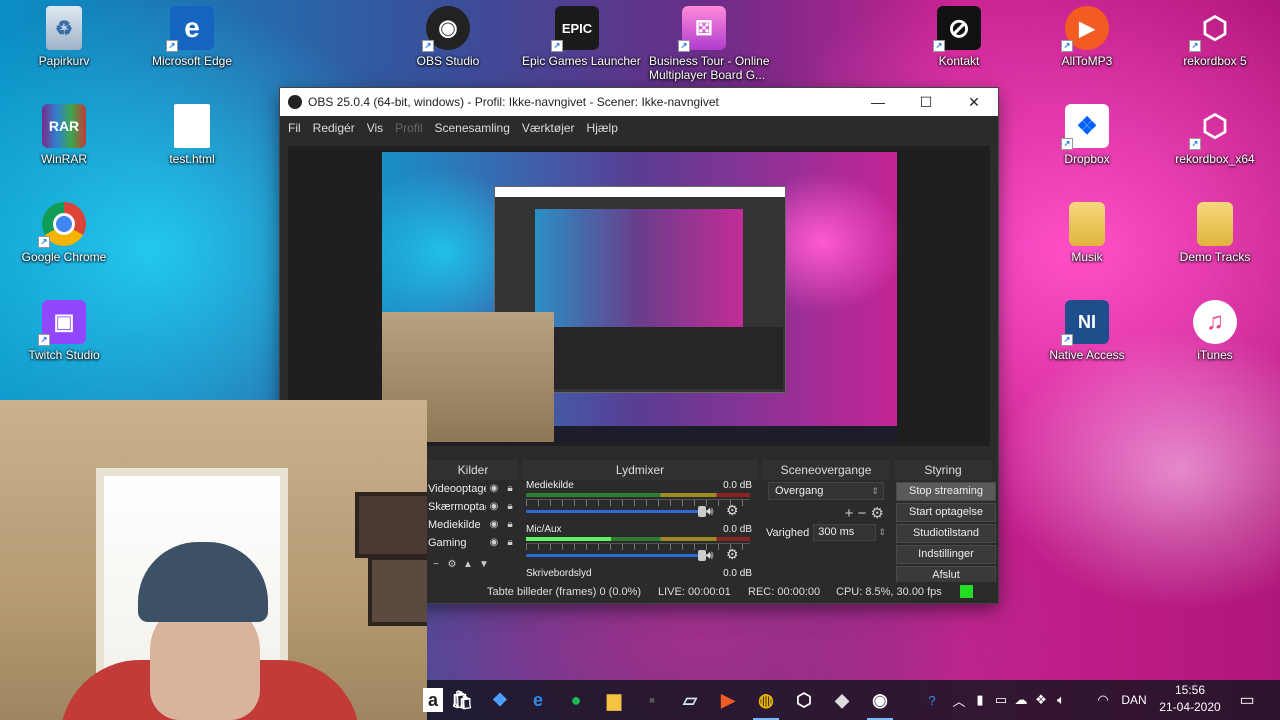  Describe the element at coordinates (1041, 700) in the screenshot. I see `dropbox-tray-icon: ❖` at that location.